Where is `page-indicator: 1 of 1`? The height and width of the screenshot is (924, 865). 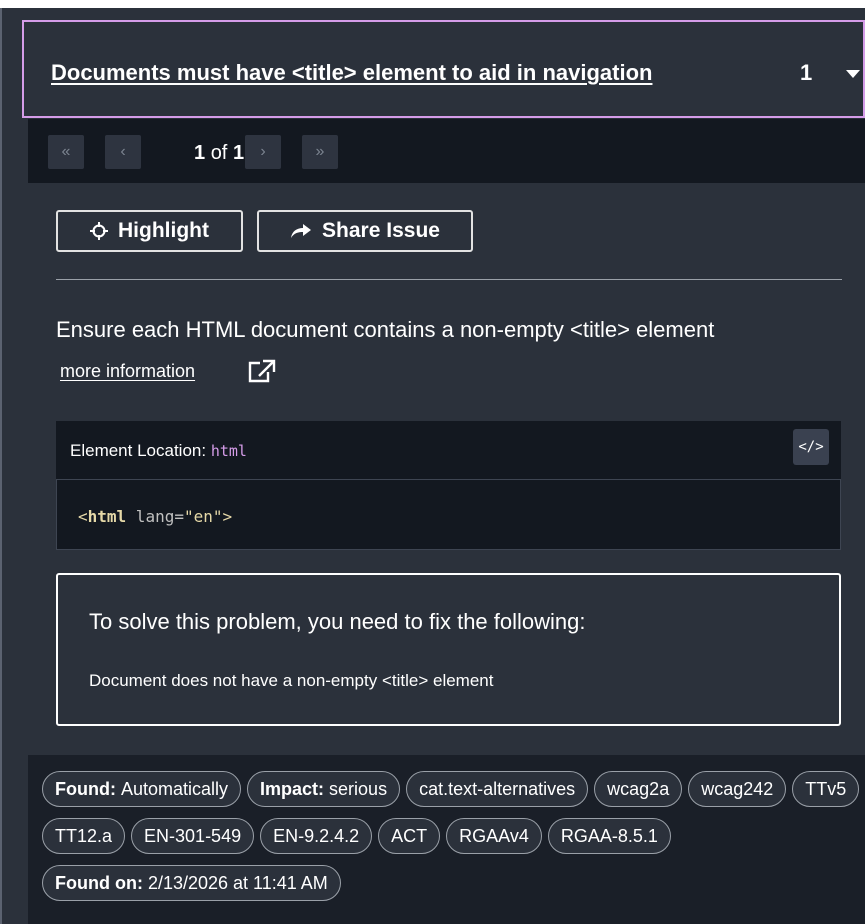 page-indicator: 1 of 1 is located at coordinates (219, 153).